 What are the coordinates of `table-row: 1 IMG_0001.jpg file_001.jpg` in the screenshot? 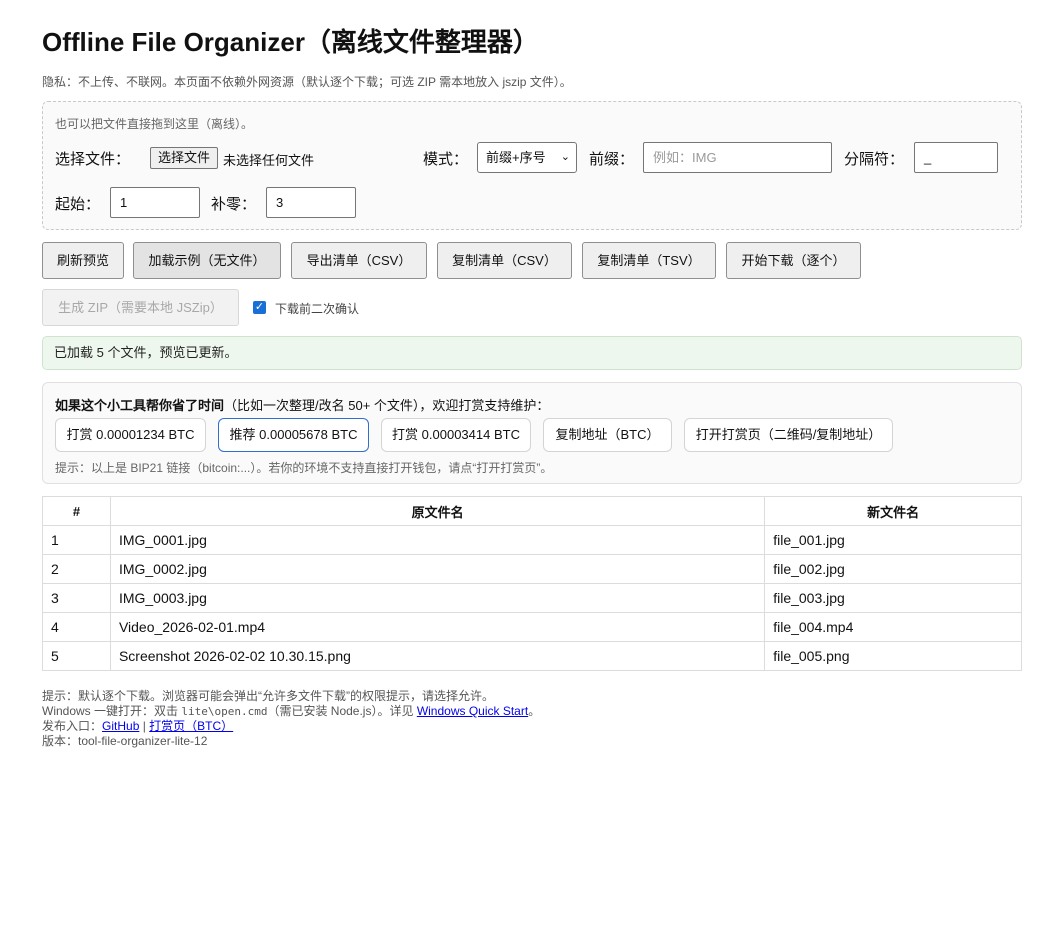 It's located at (532, 540).